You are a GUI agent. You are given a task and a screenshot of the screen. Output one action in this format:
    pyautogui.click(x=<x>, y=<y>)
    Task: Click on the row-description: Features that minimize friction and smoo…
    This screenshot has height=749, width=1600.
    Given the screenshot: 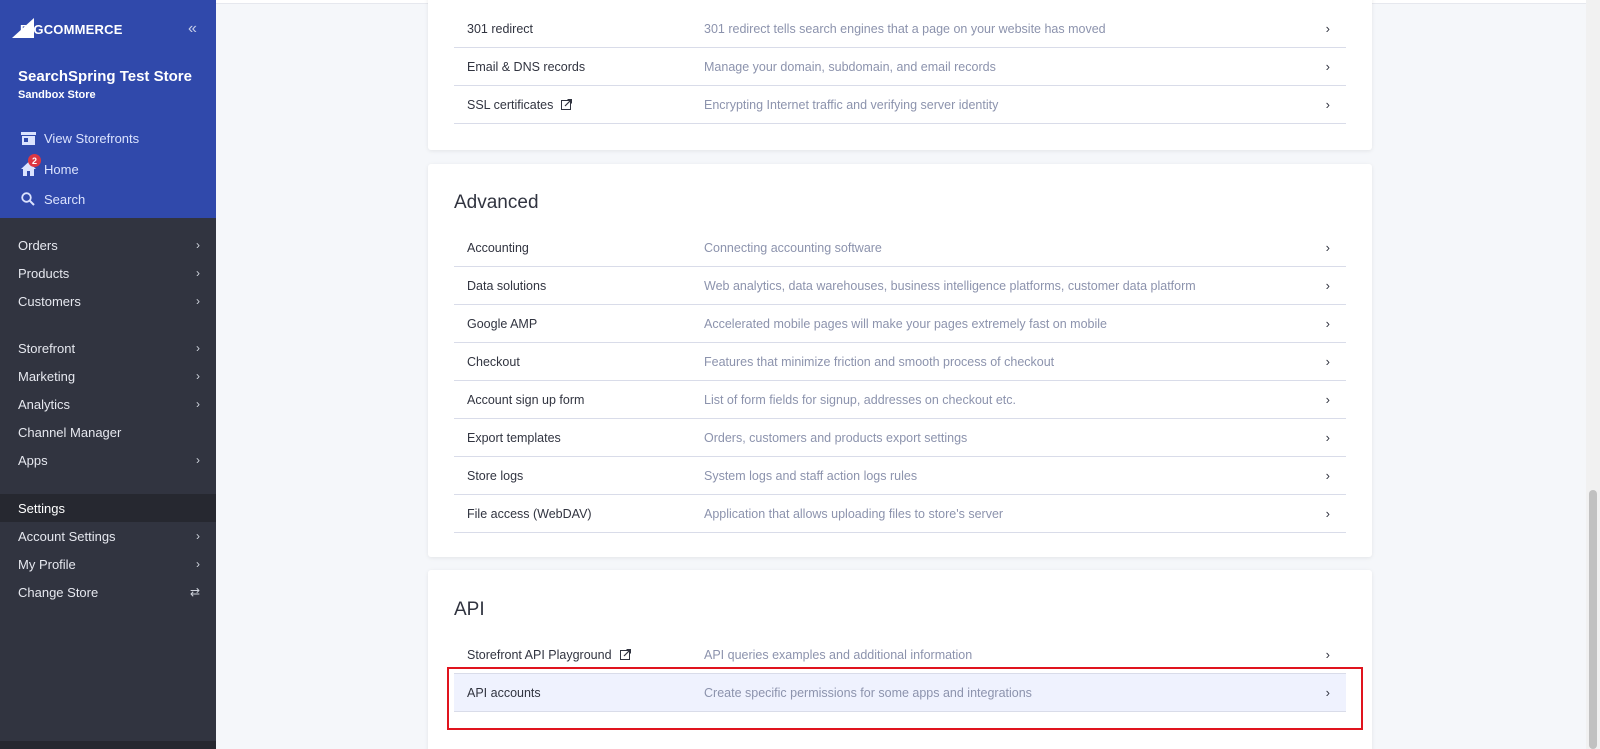 What is the action you would take?
    pyautogui.click(x=879, y=361)
    